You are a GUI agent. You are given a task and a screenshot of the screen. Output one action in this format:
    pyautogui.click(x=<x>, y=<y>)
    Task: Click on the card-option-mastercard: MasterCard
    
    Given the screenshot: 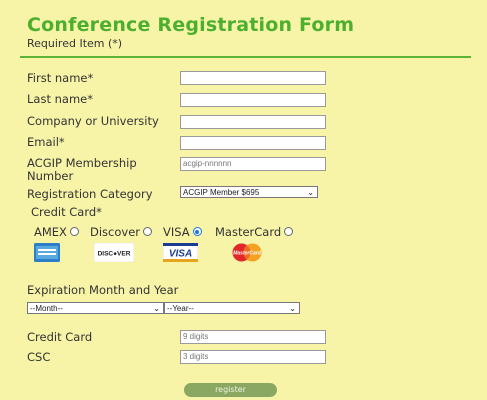 What is the action you would take?
    pyautogui.click(x=254, y=232)
    